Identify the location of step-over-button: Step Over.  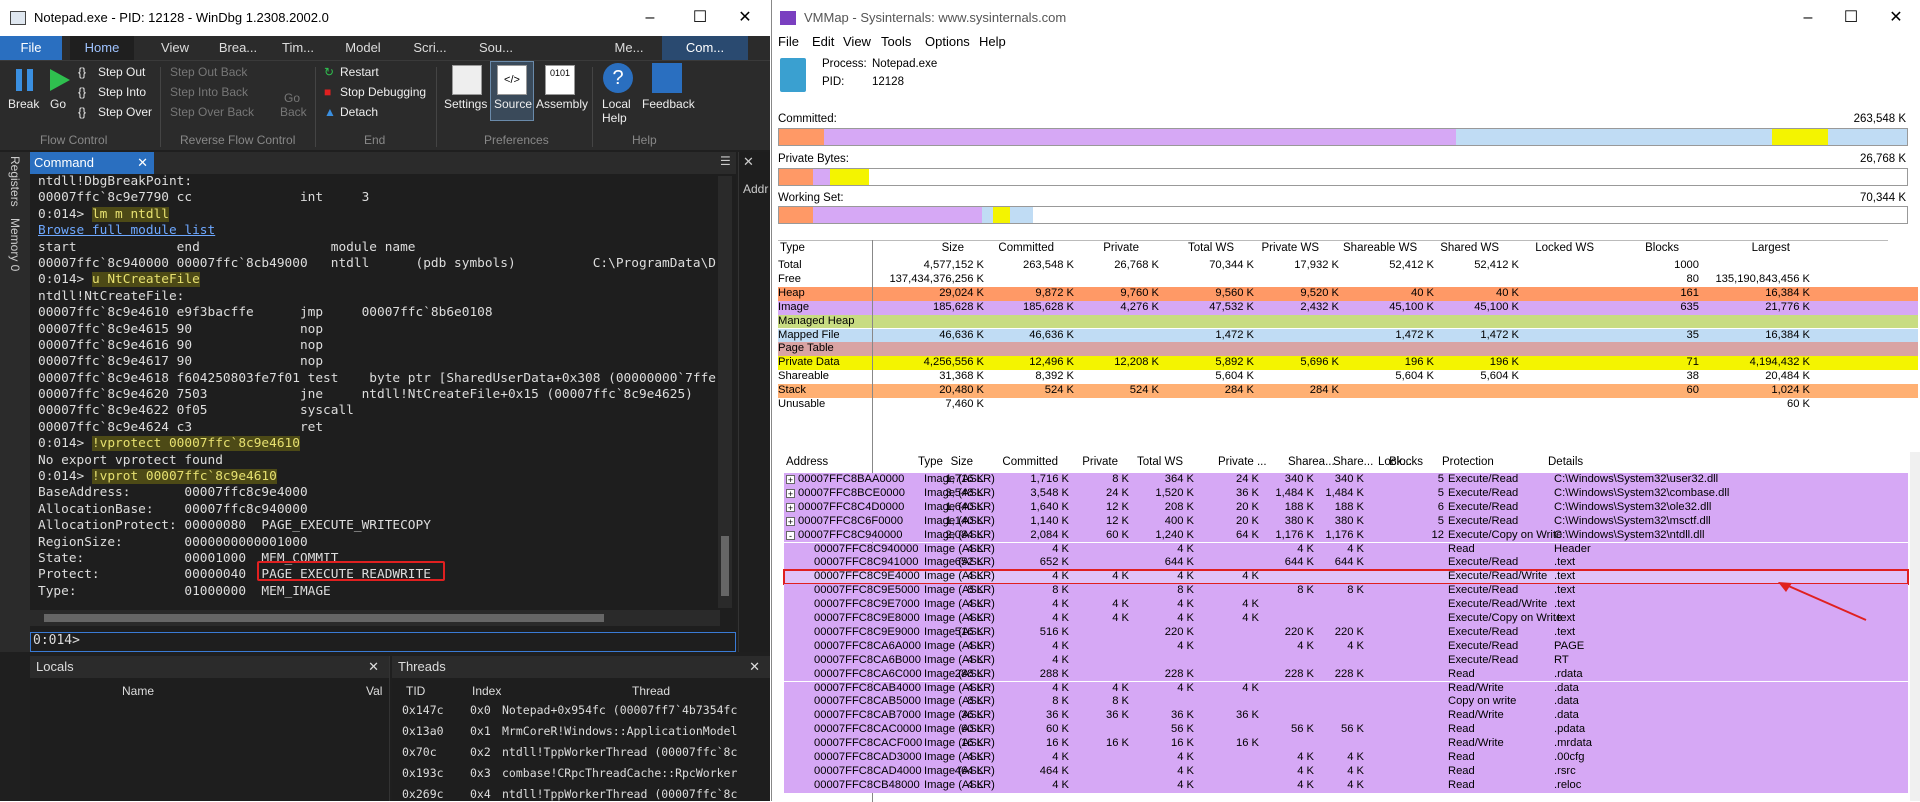
(125, 112).